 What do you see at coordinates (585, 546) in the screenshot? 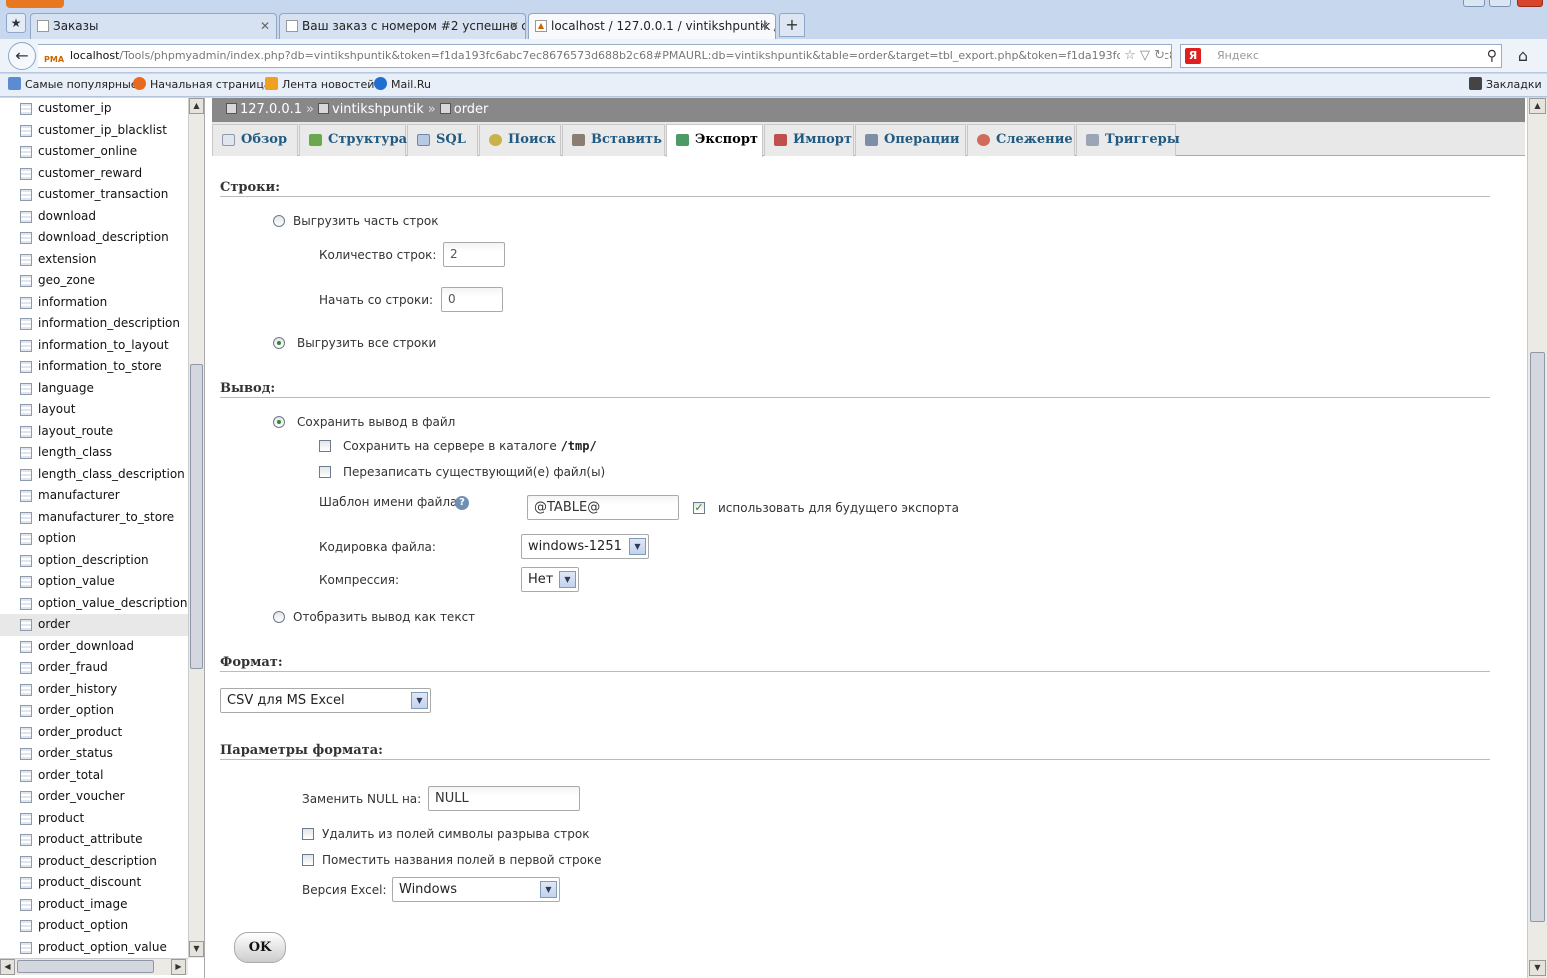
I see `charset-select: windows-1251 ▼` at bounding box center [585, 546].